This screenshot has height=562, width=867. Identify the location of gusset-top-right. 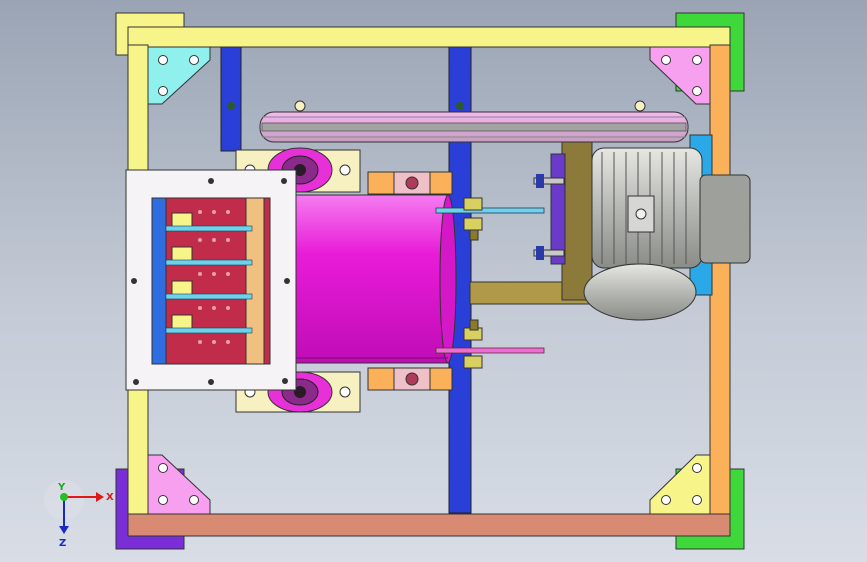
(680, 75).